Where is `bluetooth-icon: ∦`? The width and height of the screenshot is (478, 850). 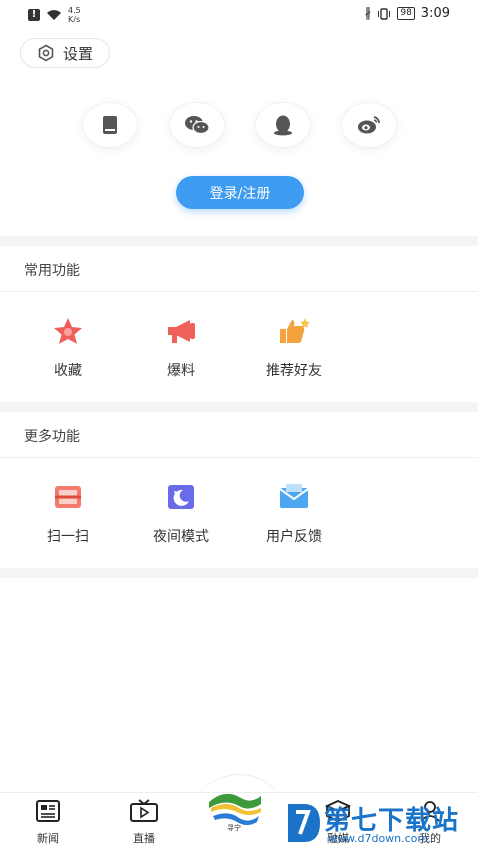 bluetooth-icon: ∦ is located at coordinates (368, 13).